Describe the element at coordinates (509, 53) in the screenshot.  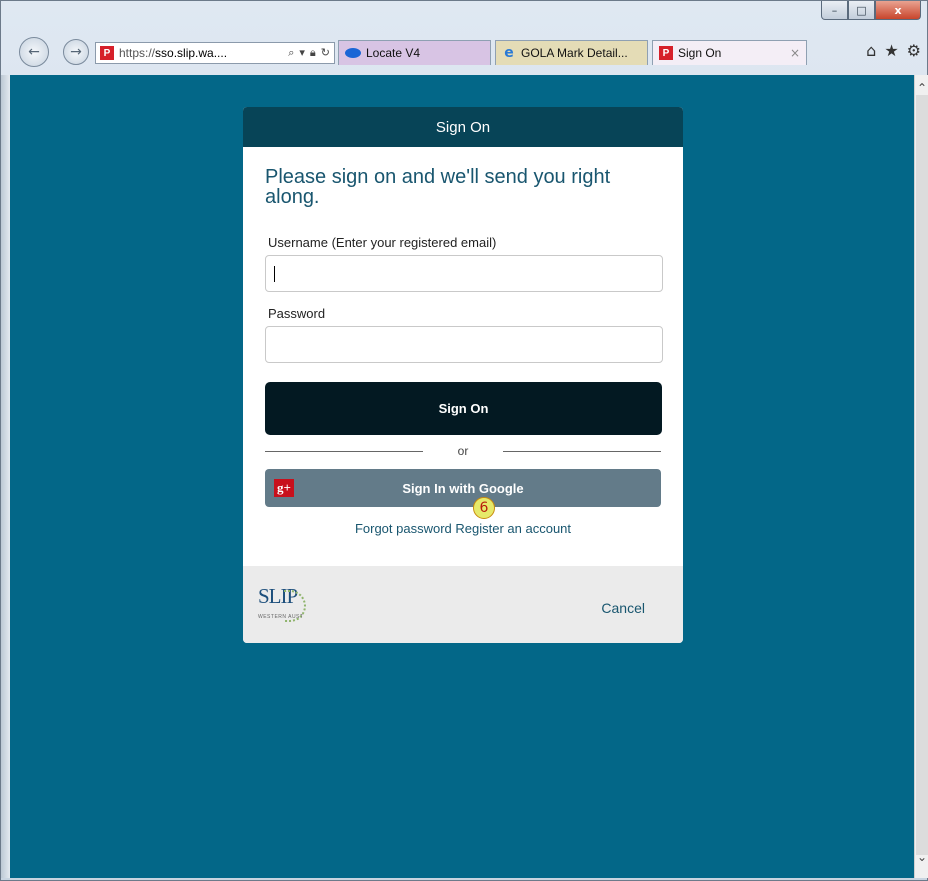
I see `ie-icon: e` at that location.